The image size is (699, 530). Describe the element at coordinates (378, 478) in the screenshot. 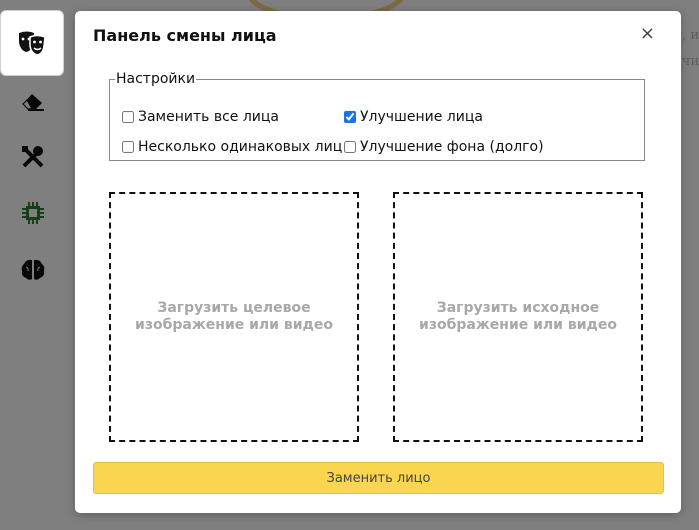

I see `swap-face-button: Заменить лицо` at that location.